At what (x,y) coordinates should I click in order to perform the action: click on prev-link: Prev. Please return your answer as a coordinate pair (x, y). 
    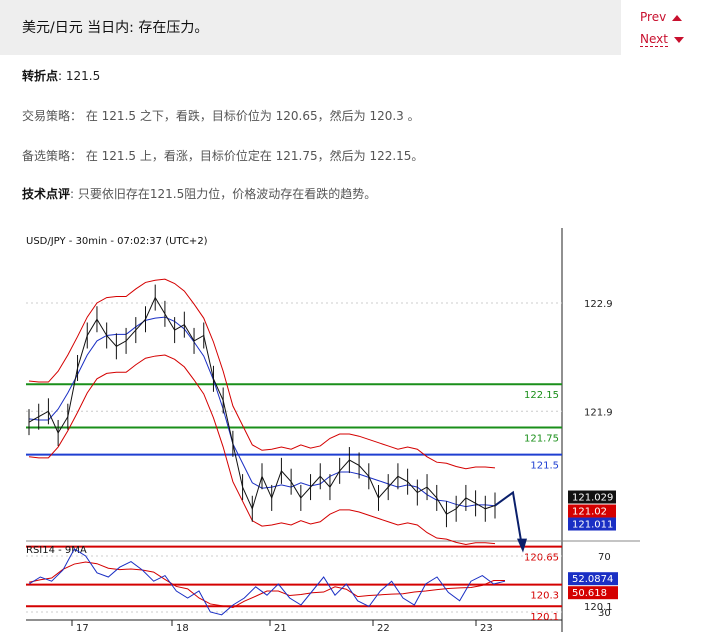
    Looking at the image, I should click on (661, 17).